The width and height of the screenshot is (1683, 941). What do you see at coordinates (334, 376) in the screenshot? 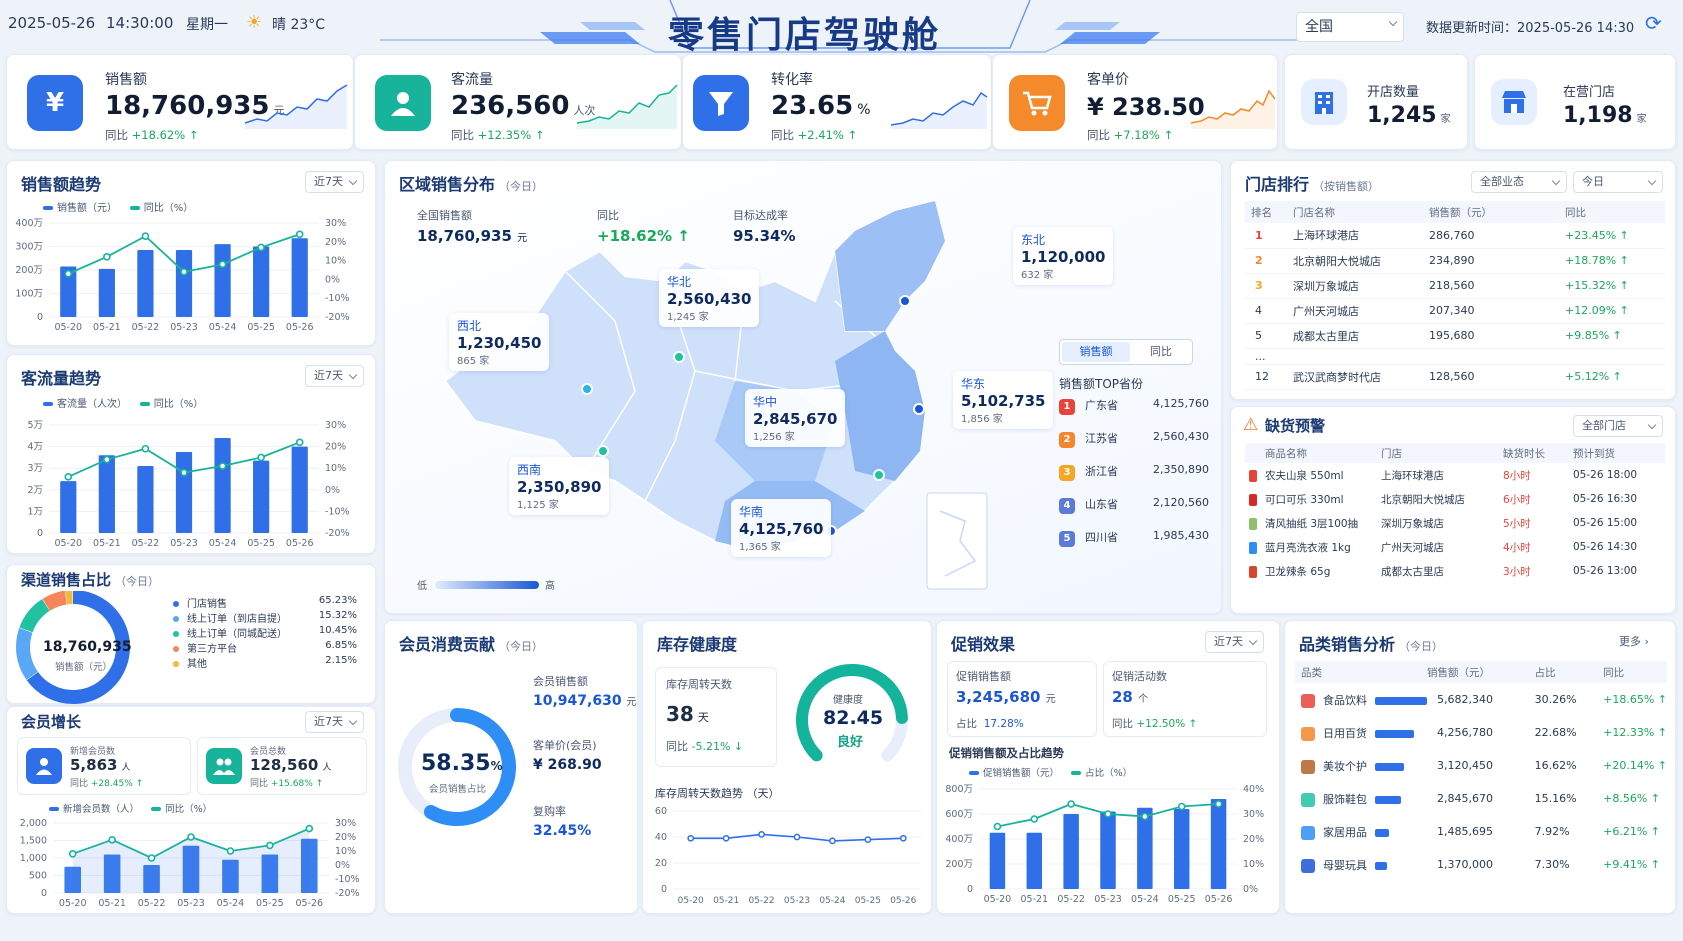
I see `traffic-trend-range-select: 近7天` at bounding box center [334, 376].